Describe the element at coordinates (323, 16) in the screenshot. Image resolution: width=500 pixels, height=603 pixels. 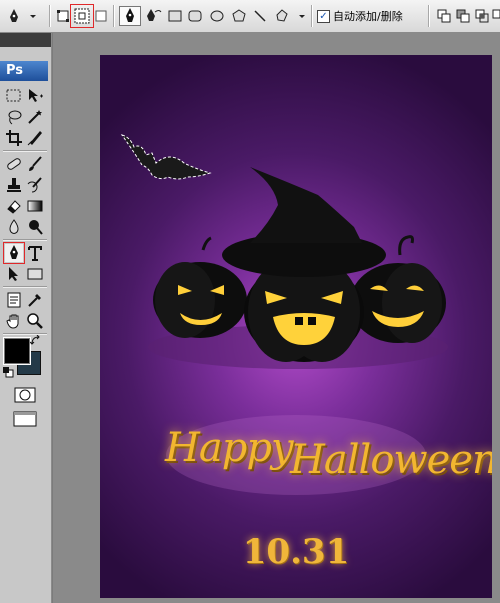
I see `checkbox-check-icon: ✓` at that location.